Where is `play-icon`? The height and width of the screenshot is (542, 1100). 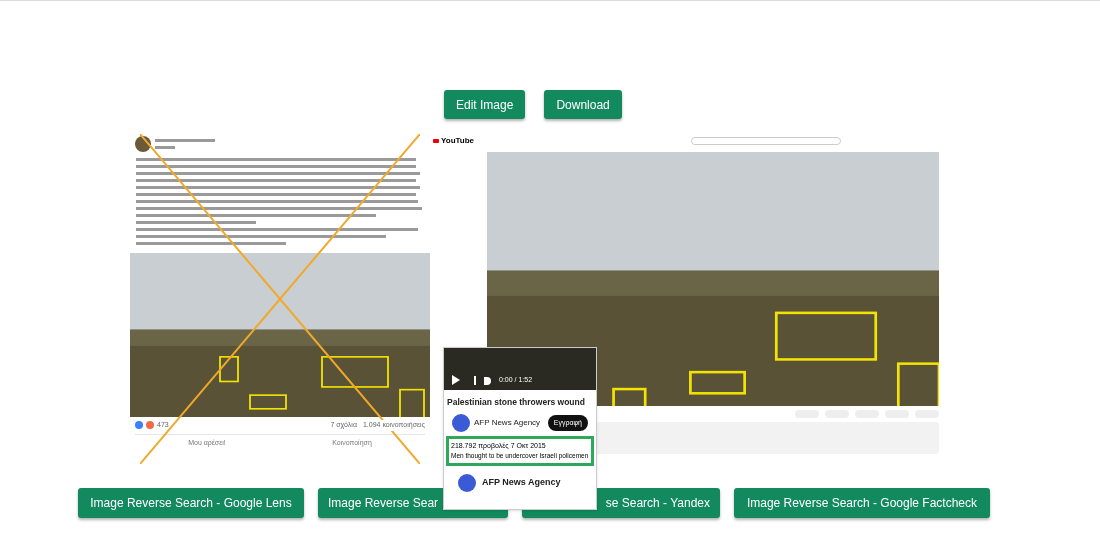
play-icon is located at coordinates (456, 380).